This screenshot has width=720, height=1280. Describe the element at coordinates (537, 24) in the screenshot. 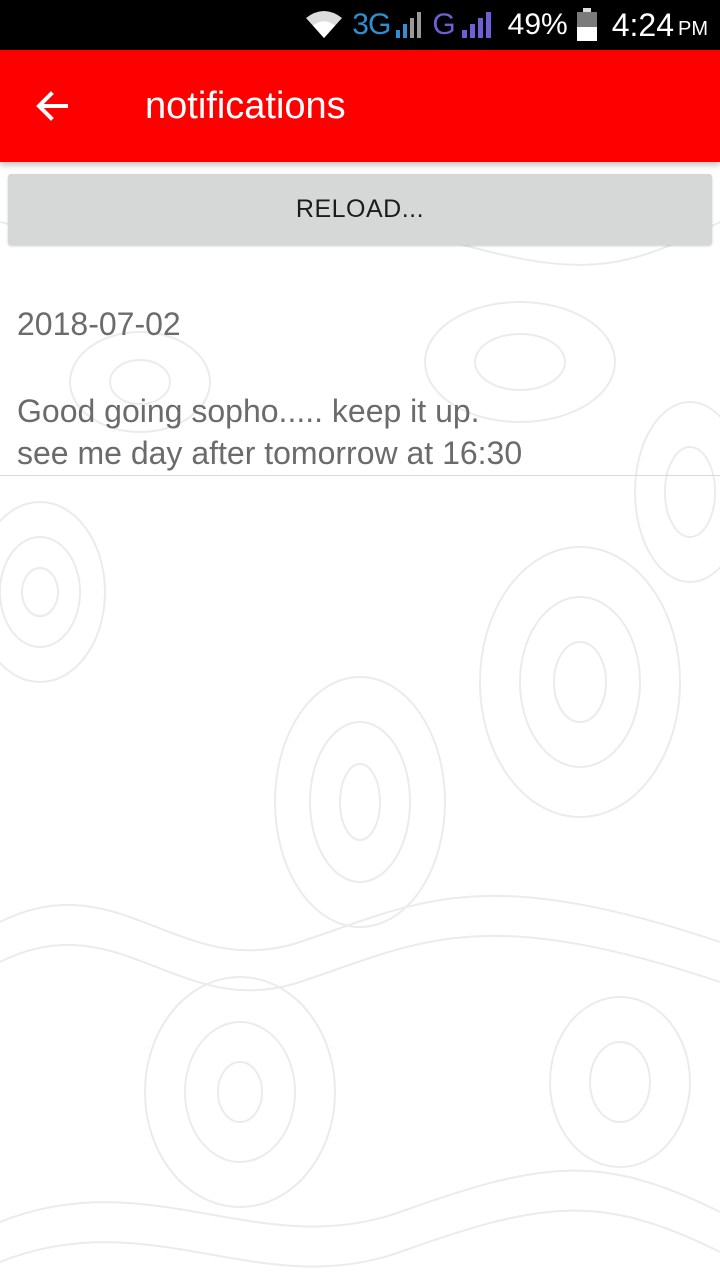

I see `battery-percent: 49%` at that location.